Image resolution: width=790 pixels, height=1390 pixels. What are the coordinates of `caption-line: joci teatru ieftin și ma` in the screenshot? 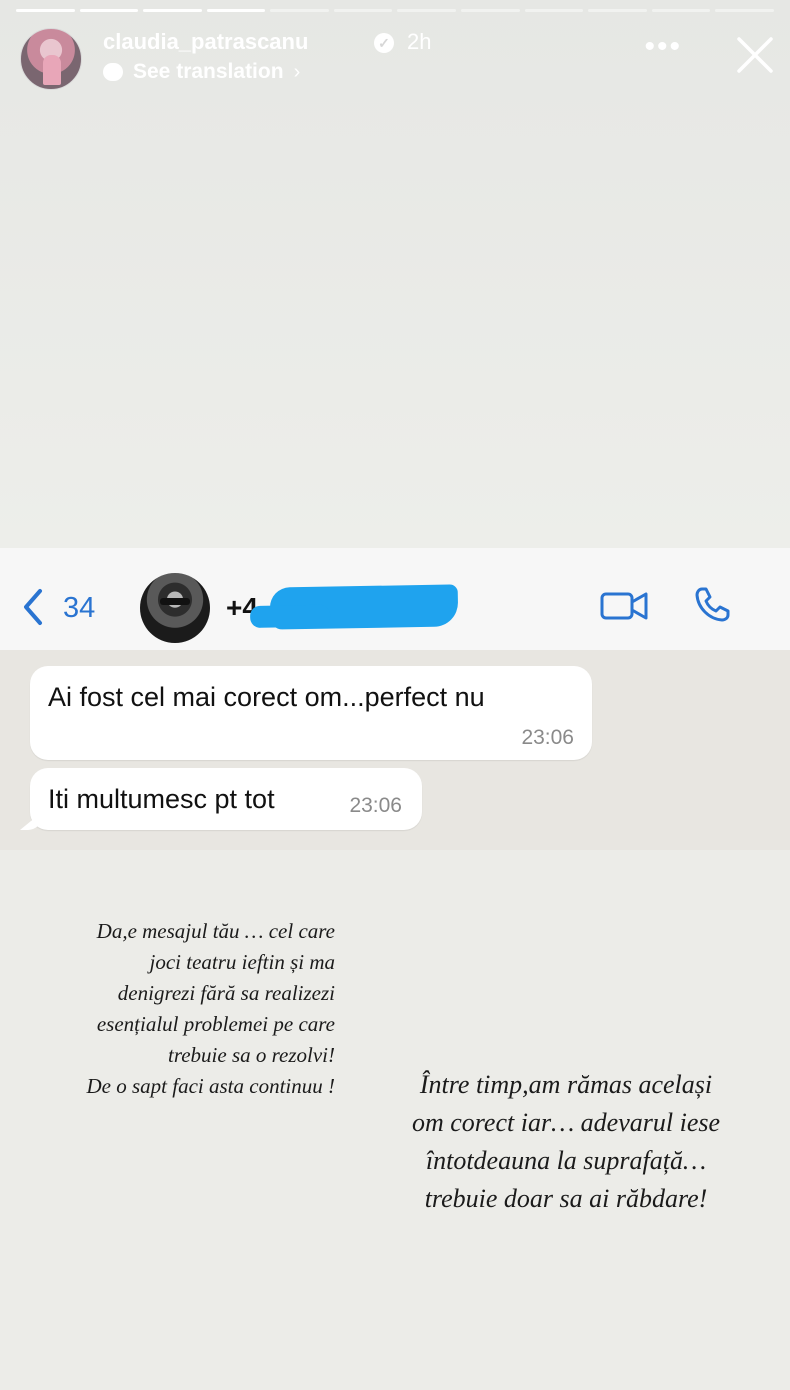 It's located at (242, 962).